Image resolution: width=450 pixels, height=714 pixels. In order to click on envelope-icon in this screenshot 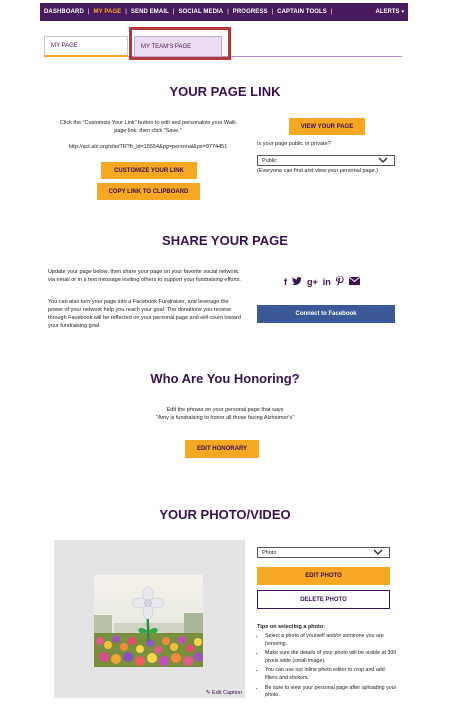, I will do `click(354, 280)`.